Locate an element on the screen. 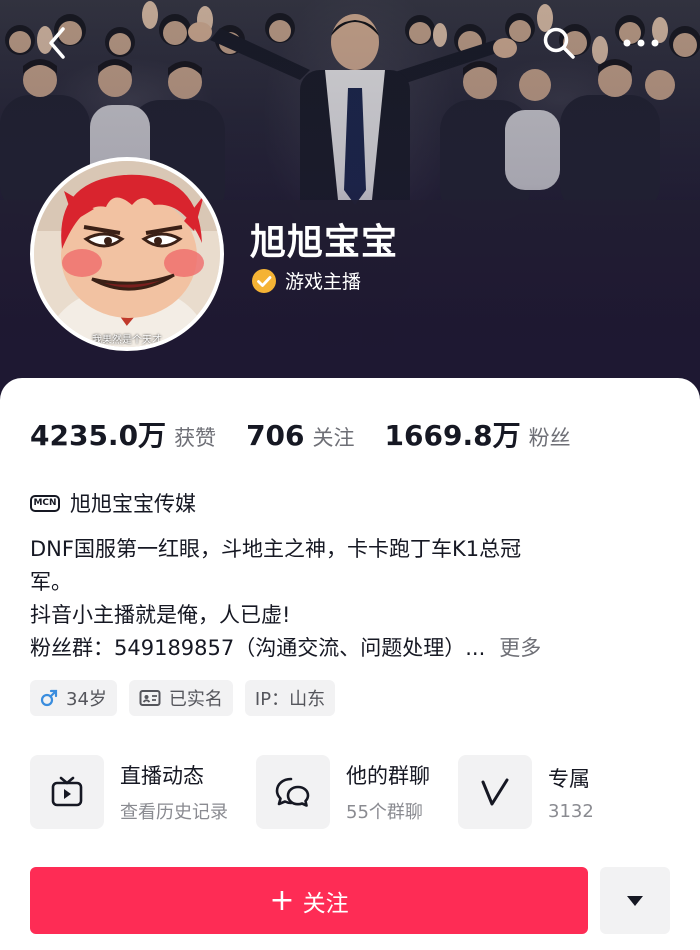  back-arrow-icon is located at coordinates (57, 43).